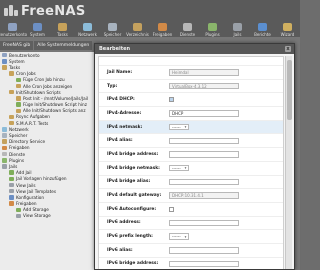 This screenshot has width=320, height=270. Describe the element at coordinates (288, 49) in the screenshot. I see `close-icon: x` at that location.